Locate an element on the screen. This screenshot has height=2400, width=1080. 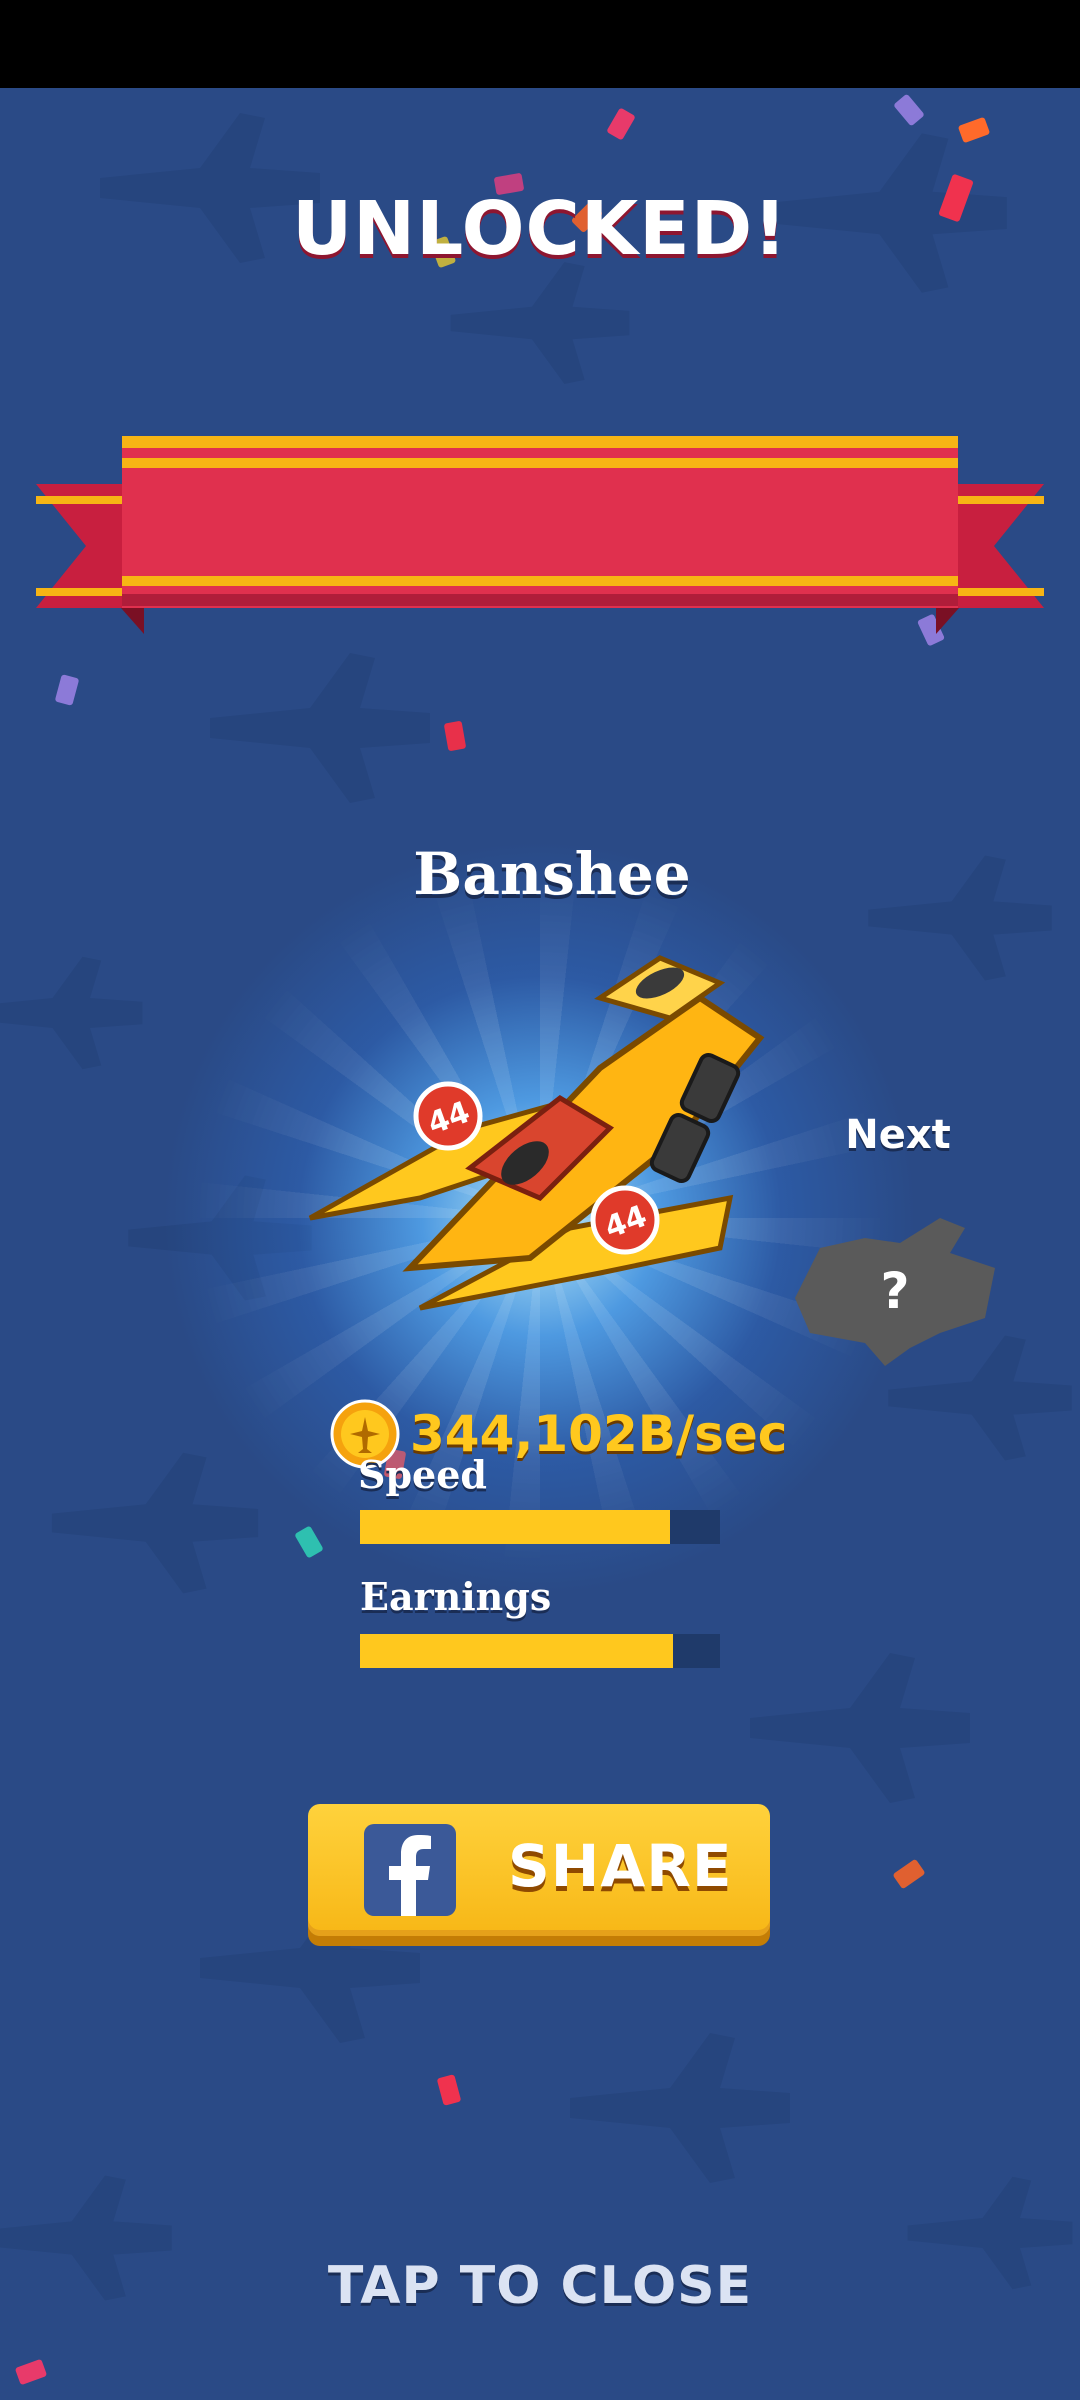
plane-name: Banshee is located at coordinates (552, 874).